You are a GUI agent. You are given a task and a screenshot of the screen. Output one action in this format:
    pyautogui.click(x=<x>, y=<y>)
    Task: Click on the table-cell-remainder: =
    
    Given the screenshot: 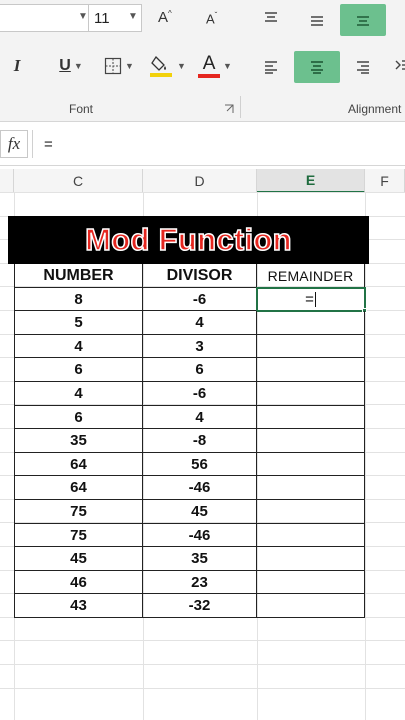 What is the action you would take?
    pyautogui.click(x=311, y=299)
    